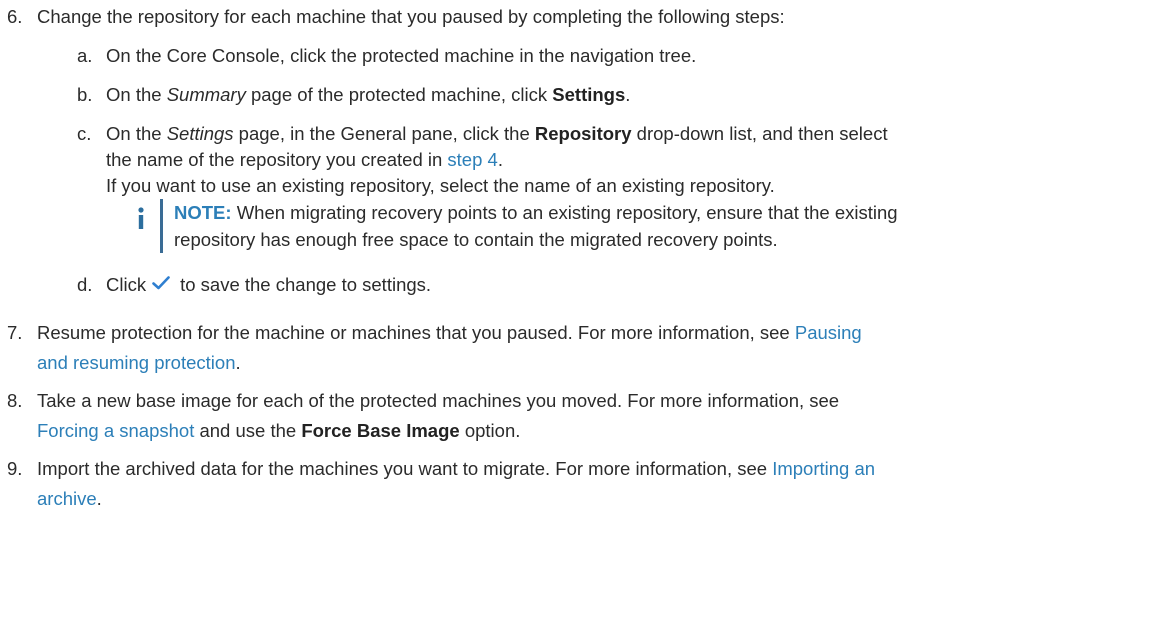 The width and height of the screenshot is (1168, 619). Describe the element at coordinates (472, 159) in the screenshot. I see `link-step-4: step 4` at that location.